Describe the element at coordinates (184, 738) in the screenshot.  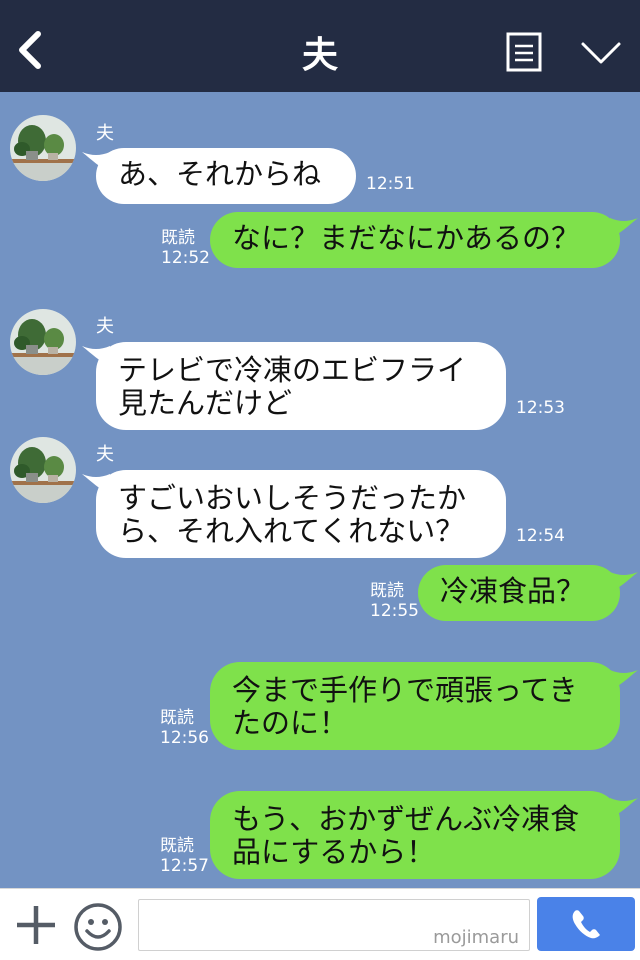
I see `message-time: 12:56` at that location.